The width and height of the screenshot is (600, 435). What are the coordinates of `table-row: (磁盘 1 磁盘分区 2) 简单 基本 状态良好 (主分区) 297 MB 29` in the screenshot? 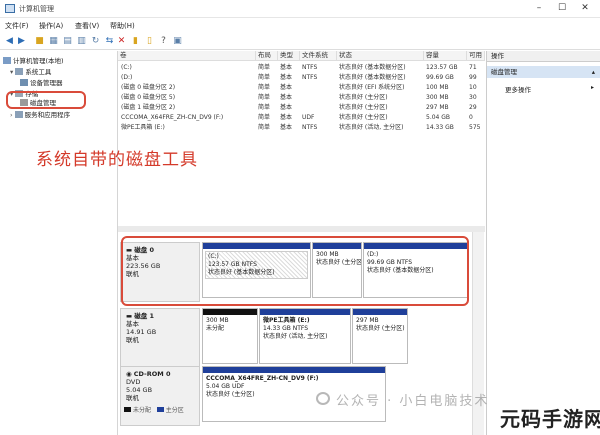 It's located at (301, 108).